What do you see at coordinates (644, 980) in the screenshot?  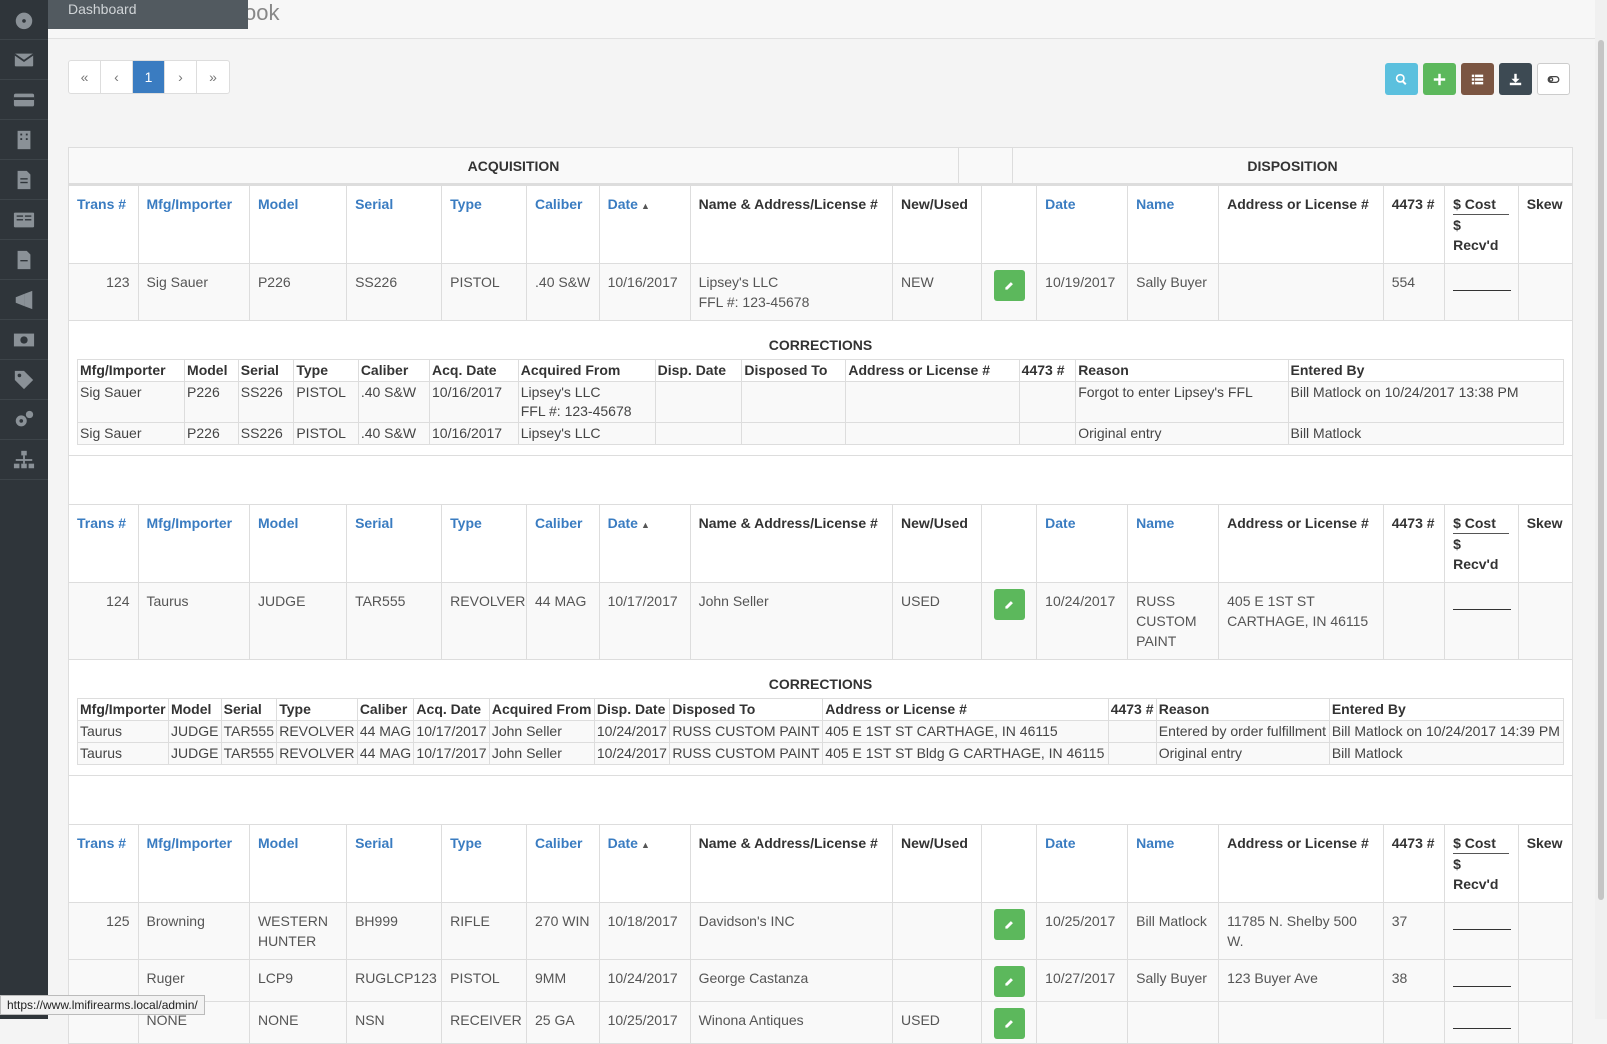 I see `acq-date-cell: 10/24/2017` at bounding box center [644, 980].